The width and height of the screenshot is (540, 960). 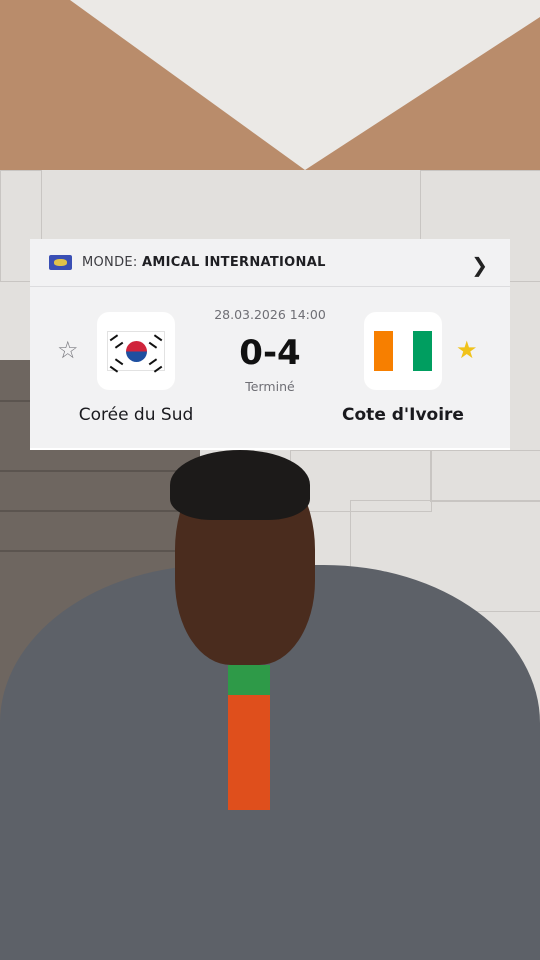 I want to click on competition-country: MONDE:, so click(x=110, y=262).